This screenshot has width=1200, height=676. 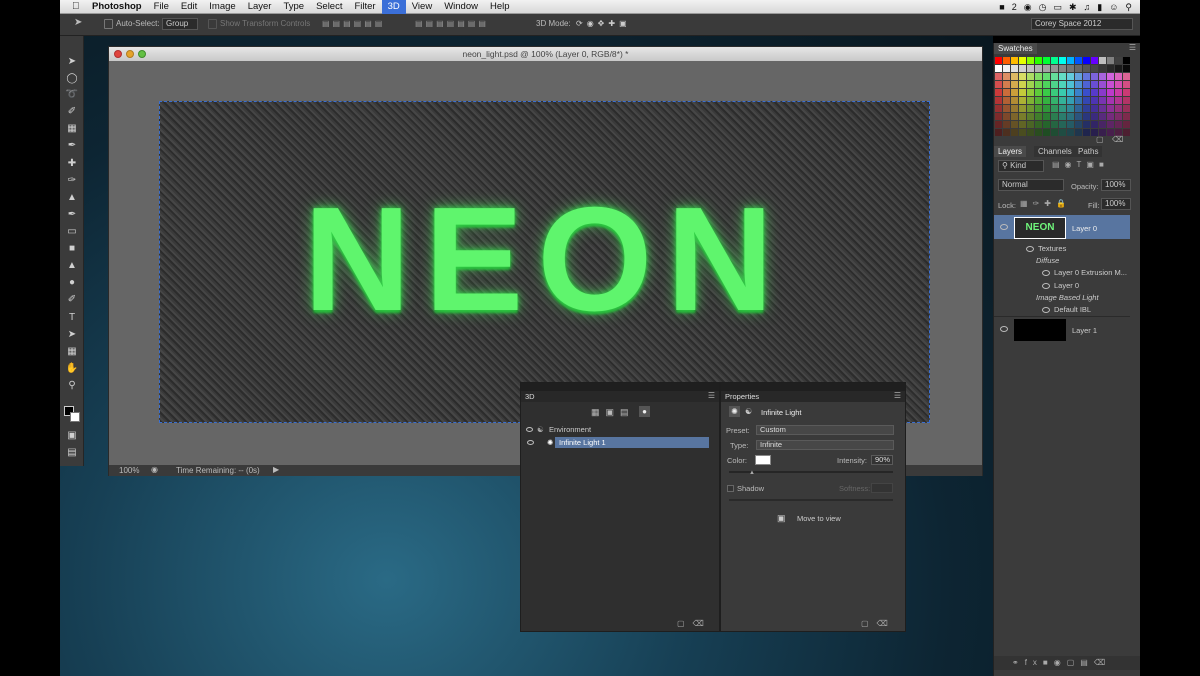 What do you see at coordinates (1010, 151) in the screenshot?
I see `tab-layers: Layers` at bounding box center [1010, 151].